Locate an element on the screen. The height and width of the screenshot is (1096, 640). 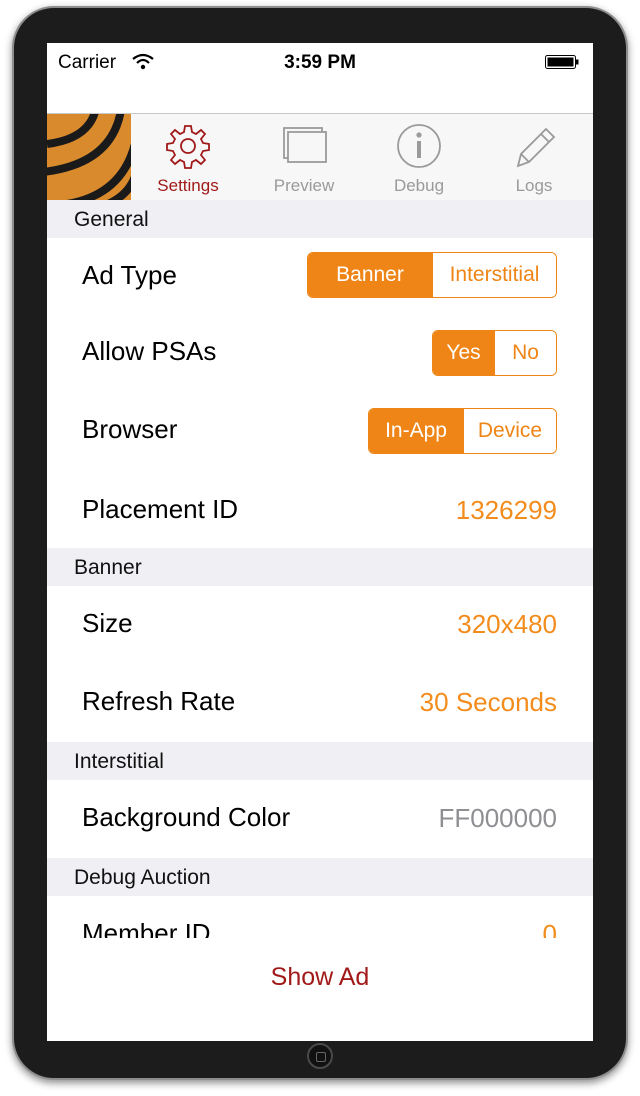
section-title: General is located at coordinates (111, 219).